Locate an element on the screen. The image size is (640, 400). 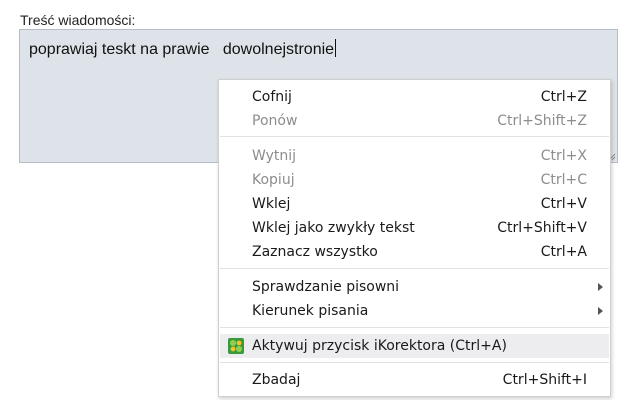
menu-item-paste-plain-label: Wklej jako zwykły tekst is located at coordinates (333, 228).